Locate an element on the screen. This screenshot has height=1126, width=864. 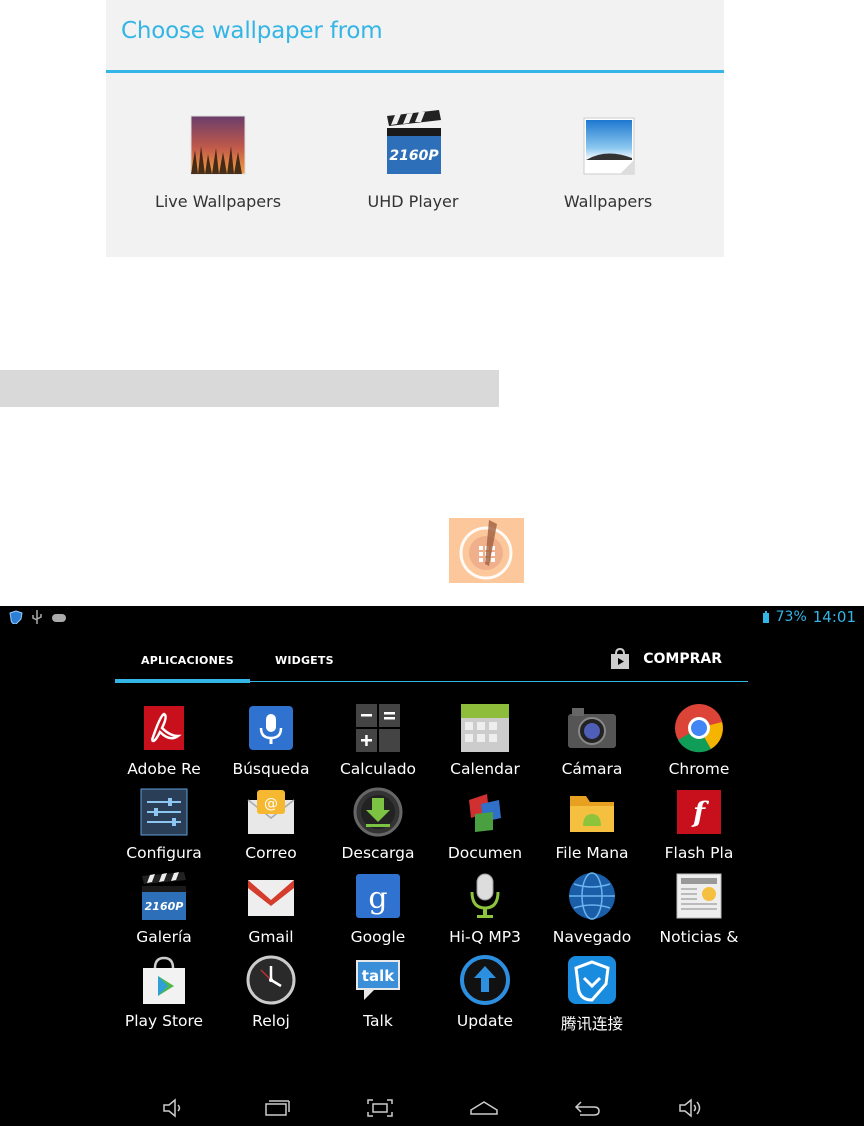
microphone-recorder-icon is located at coordinates (485, 896).